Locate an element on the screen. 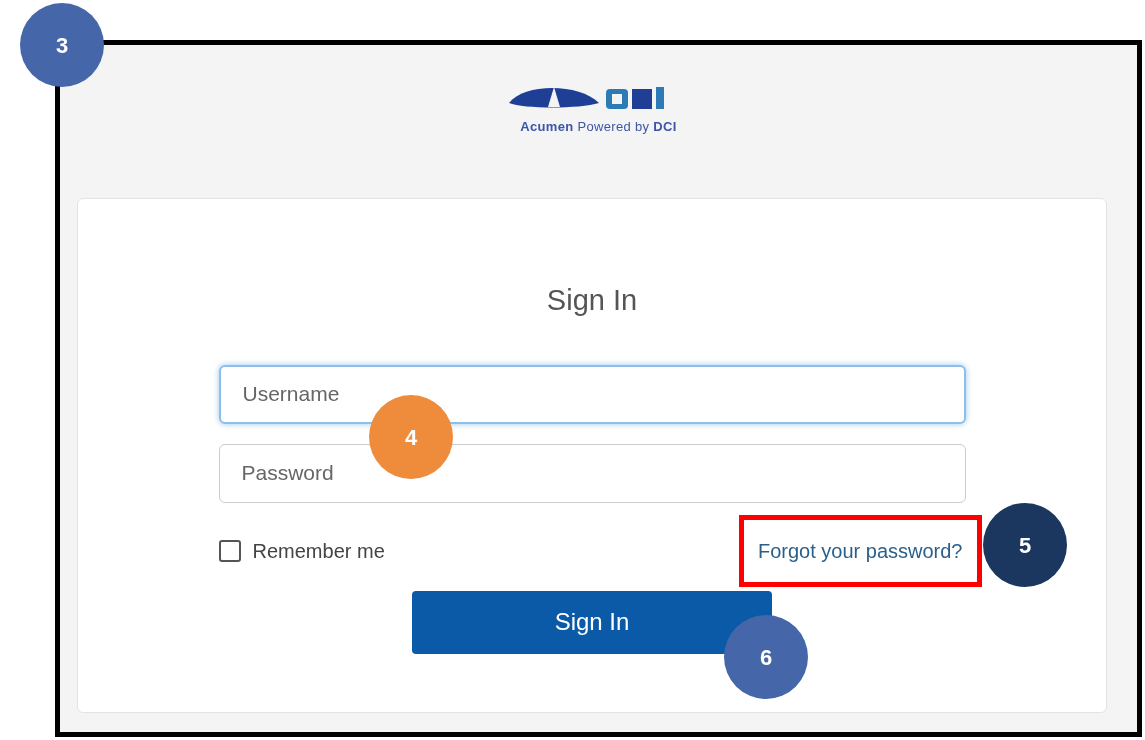  checkbox is located at coordinates (229, 550).